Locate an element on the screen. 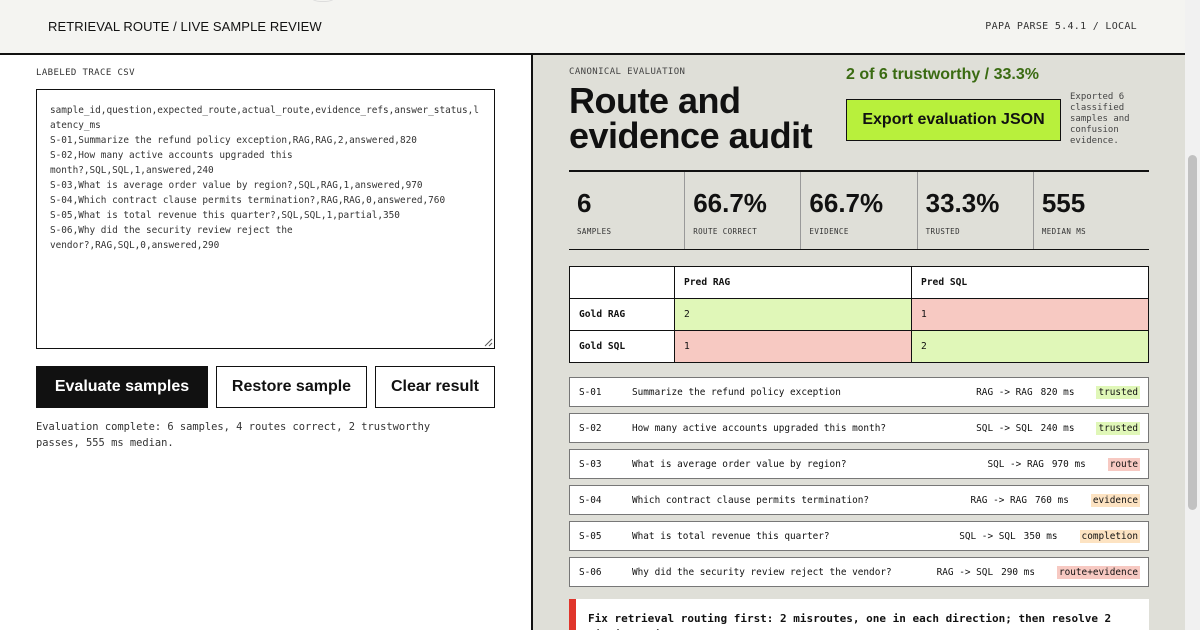 This screenshot has width=1200, height=630. stat-label: EVIDENCE is located at coordinates (829, 231).